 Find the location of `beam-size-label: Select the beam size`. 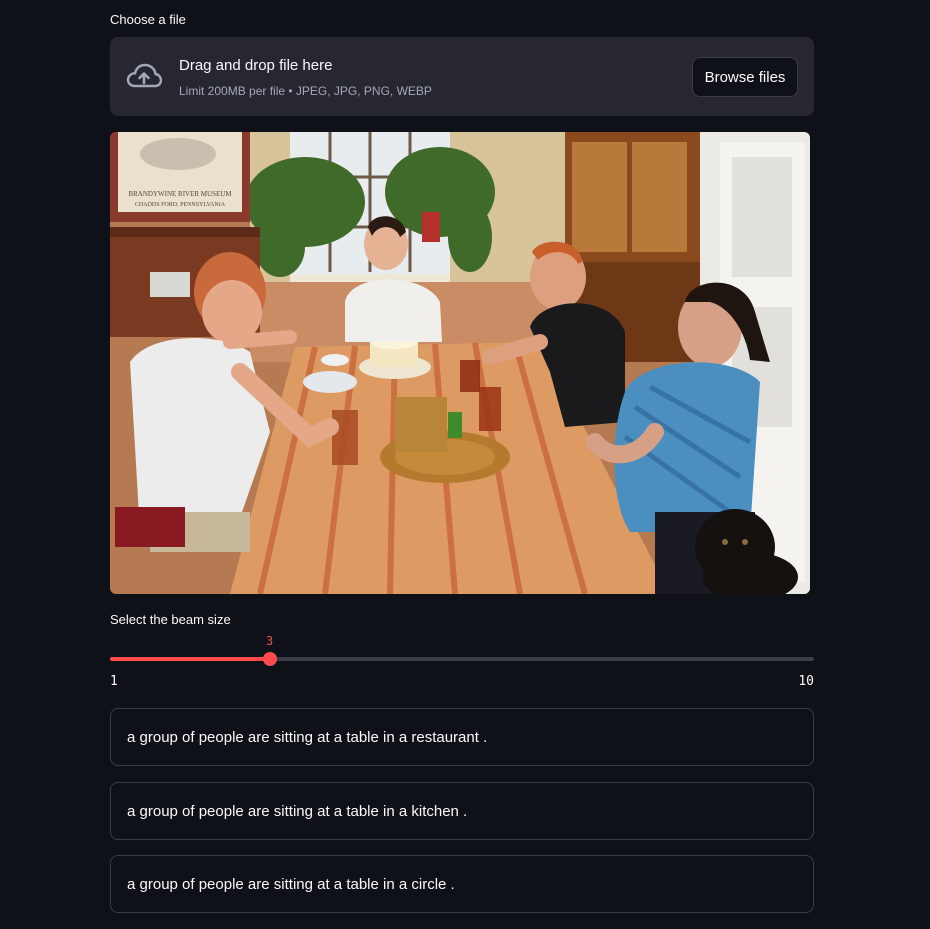

beam-size-label: Select the beam size is located at coordinates (170, 619).